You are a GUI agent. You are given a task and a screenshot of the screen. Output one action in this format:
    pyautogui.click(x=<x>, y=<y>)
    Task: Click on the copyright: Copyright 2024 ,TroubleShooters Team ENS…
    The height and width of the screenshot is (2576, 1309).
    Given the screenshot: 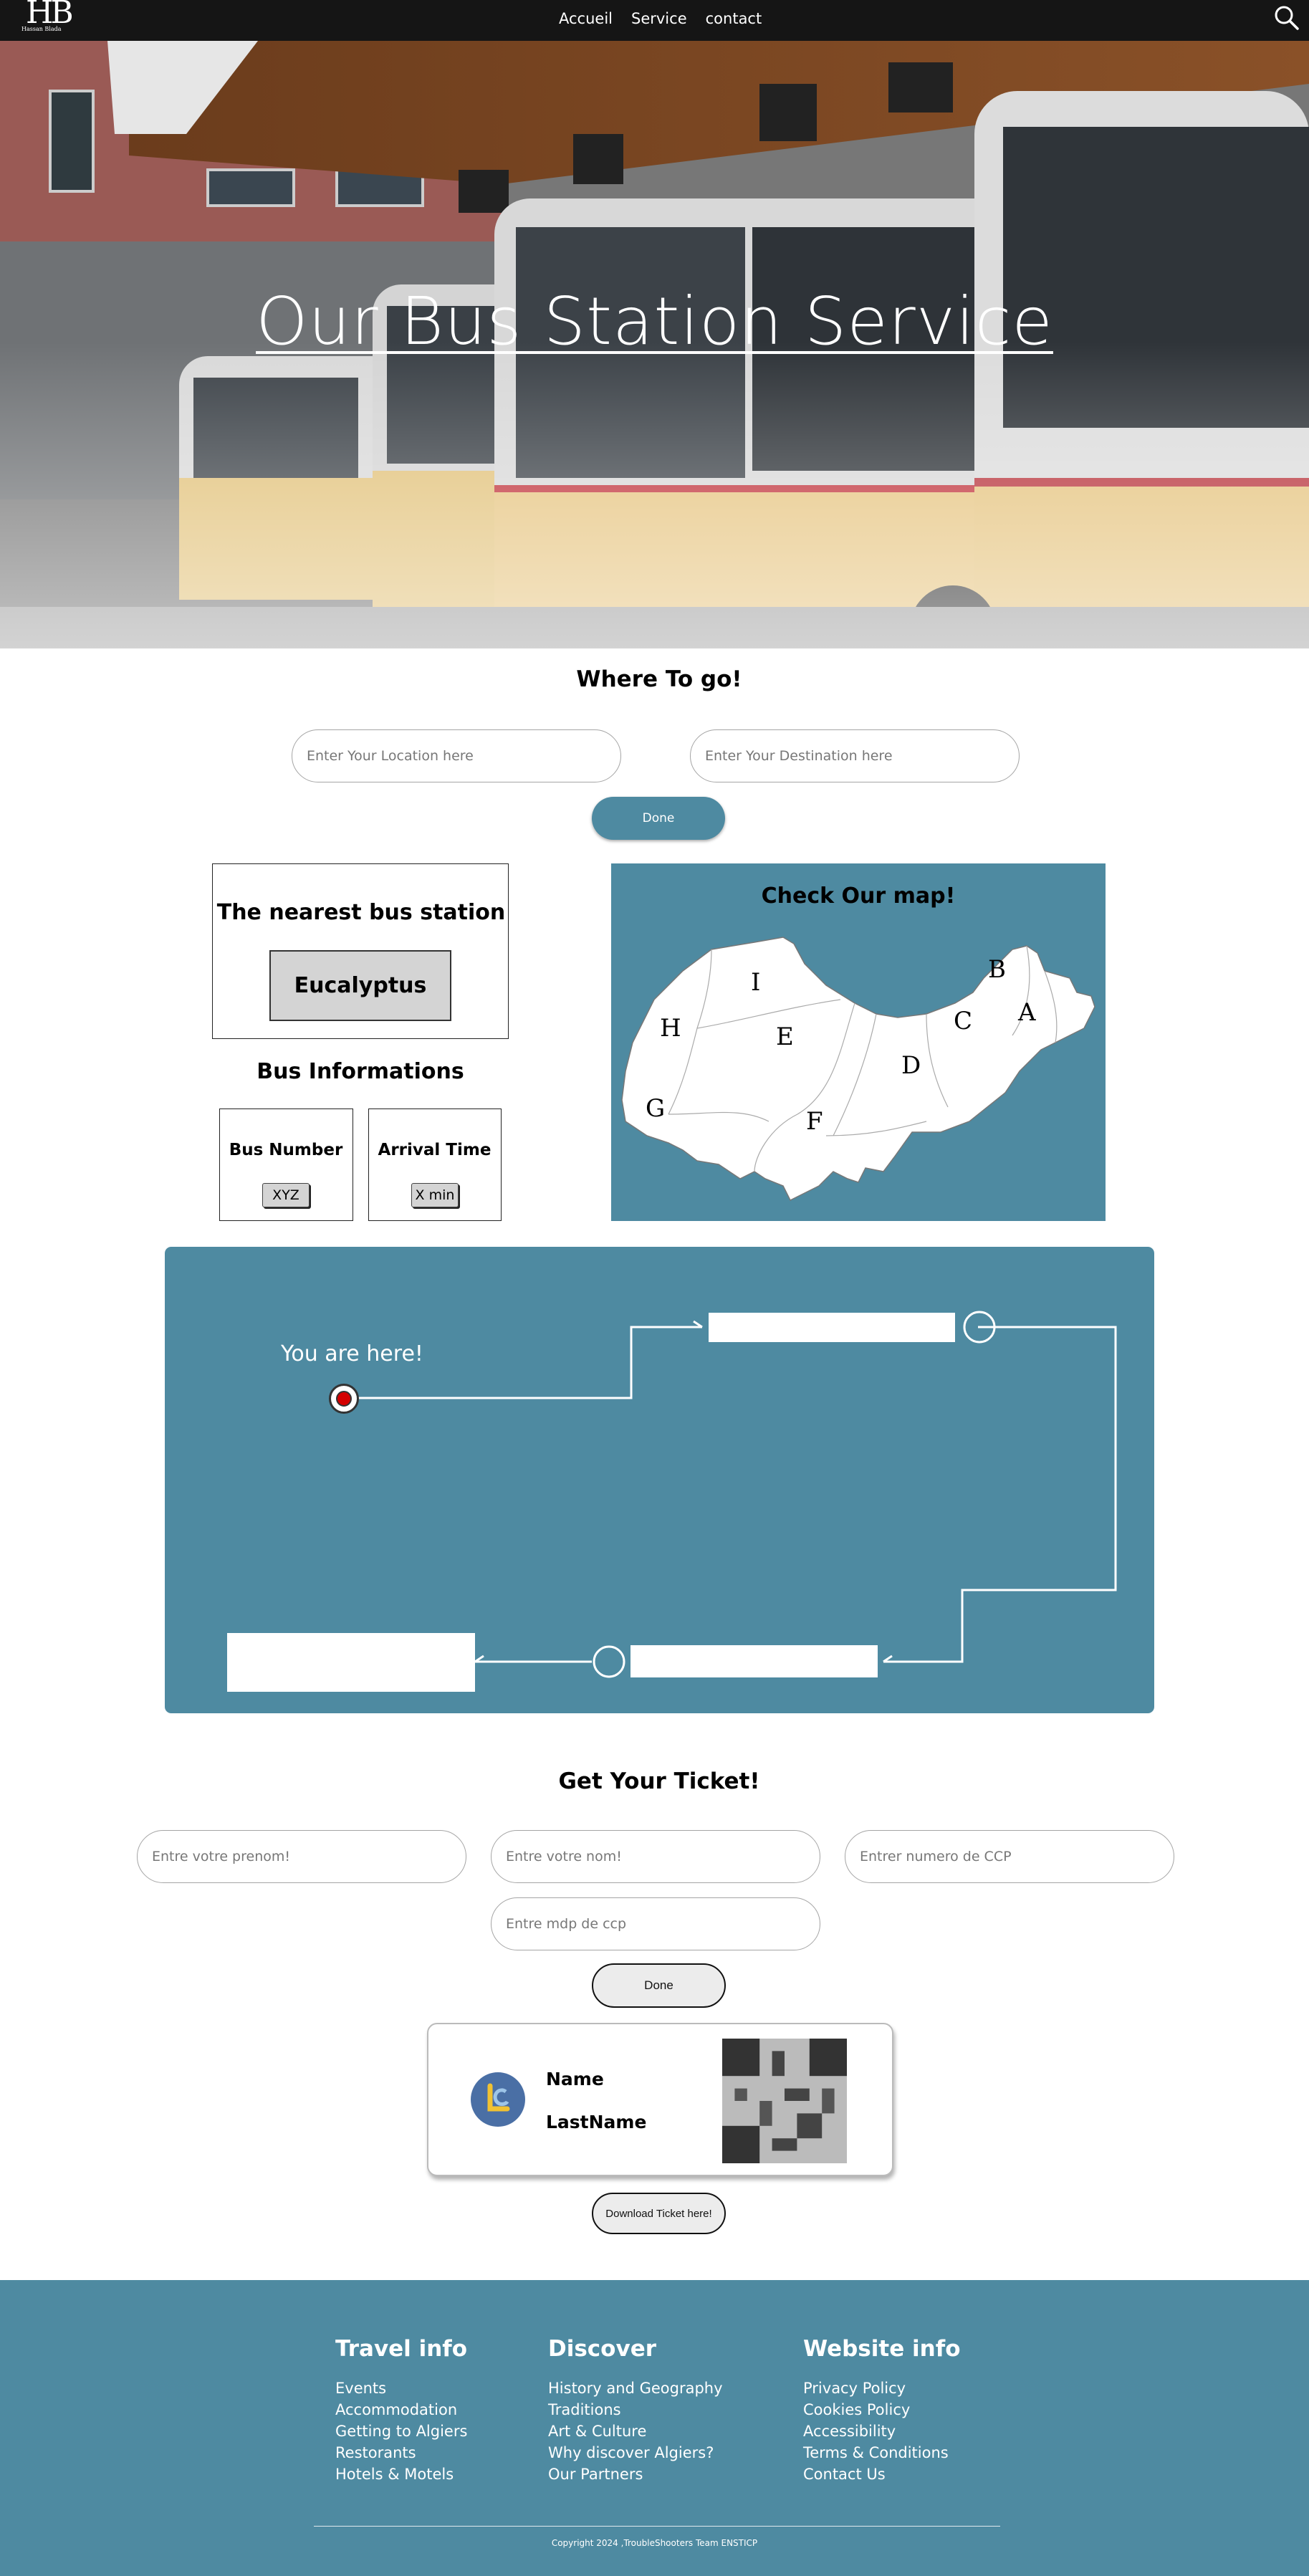 What is the action you would take?
    pyautogui.click(x=654, y=2543)
    